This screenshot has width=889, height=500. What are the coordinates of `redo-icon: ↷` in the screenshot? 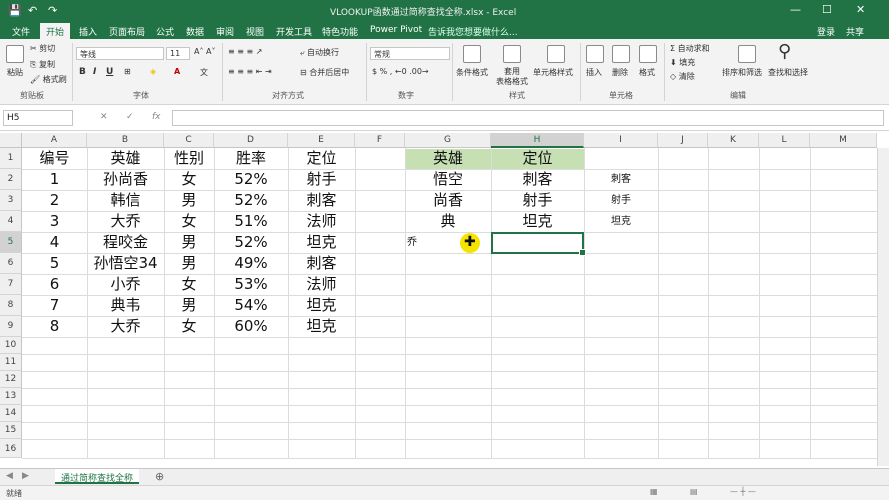 It's located at (52, 10).